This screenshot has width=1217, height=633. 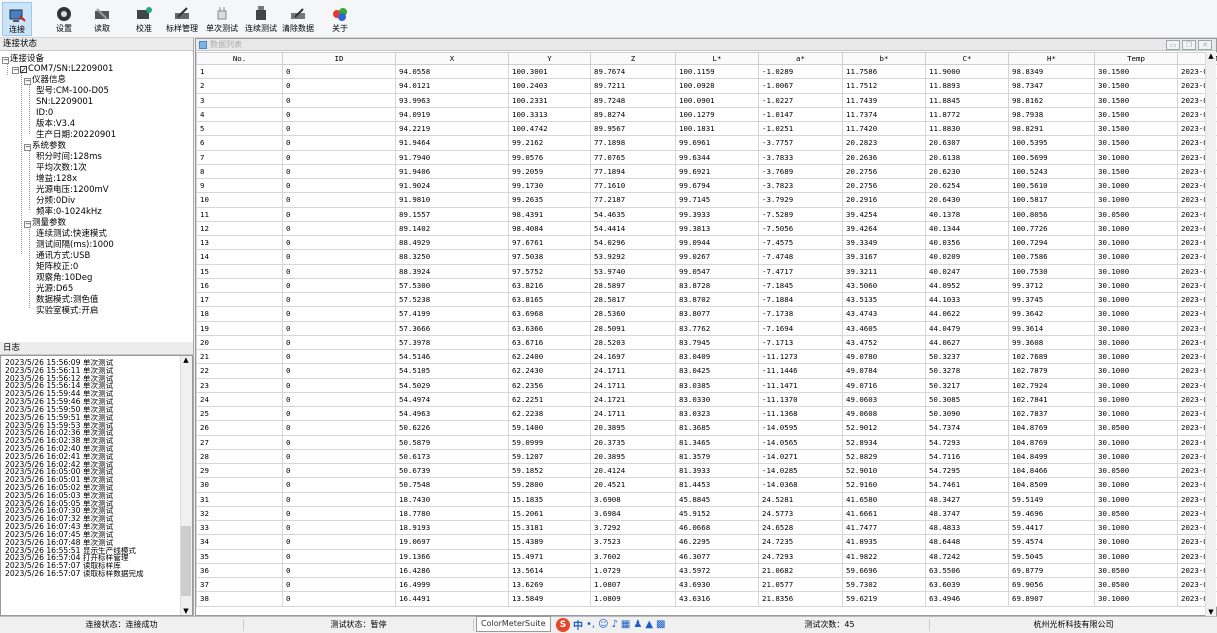 I want to click on tree-sys-group: −系统参数, so click(x=45, y=146).